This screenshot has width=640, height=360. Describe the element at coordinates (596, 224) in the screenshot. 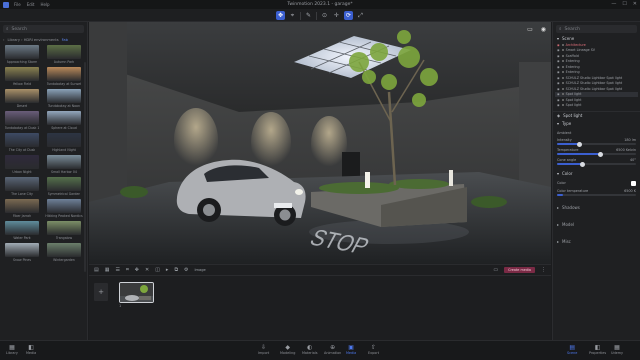

I see `property-group: ▸ Model` at that location.